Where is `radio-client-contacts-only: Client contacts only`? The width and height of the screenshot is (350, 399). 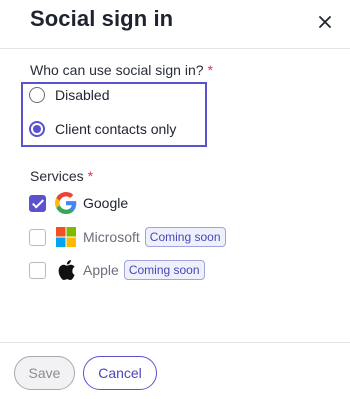
radio-client-contacts-only: Client contacts only is located at coordinates (102, 129).